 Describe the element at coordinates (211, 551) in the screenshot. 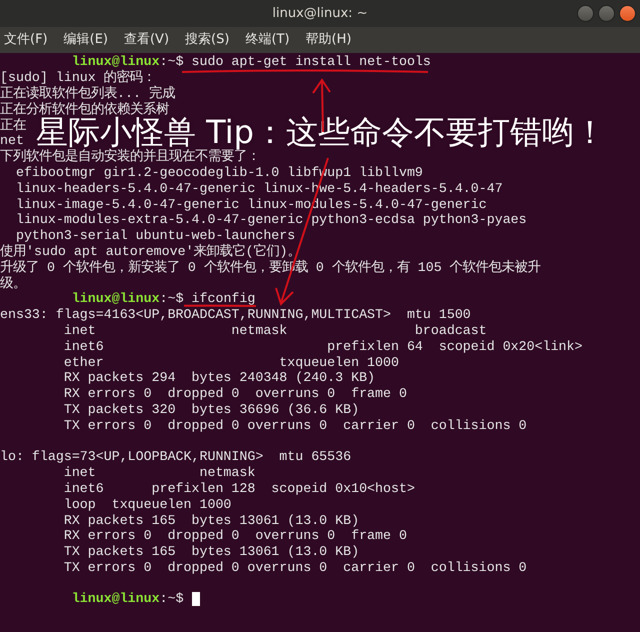

I see `output-line: TX packets 165 bytes 13061 (13.0 KB)` at that location.